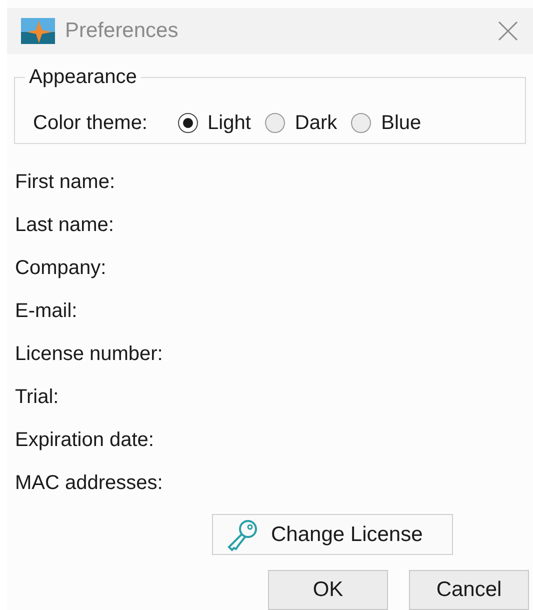 This screenshot has height=610, width=533. What do you see at coordinates (84, 440) in the screenshot?
I see `field-label: Expiration date:` at bounding box center [84, 440].